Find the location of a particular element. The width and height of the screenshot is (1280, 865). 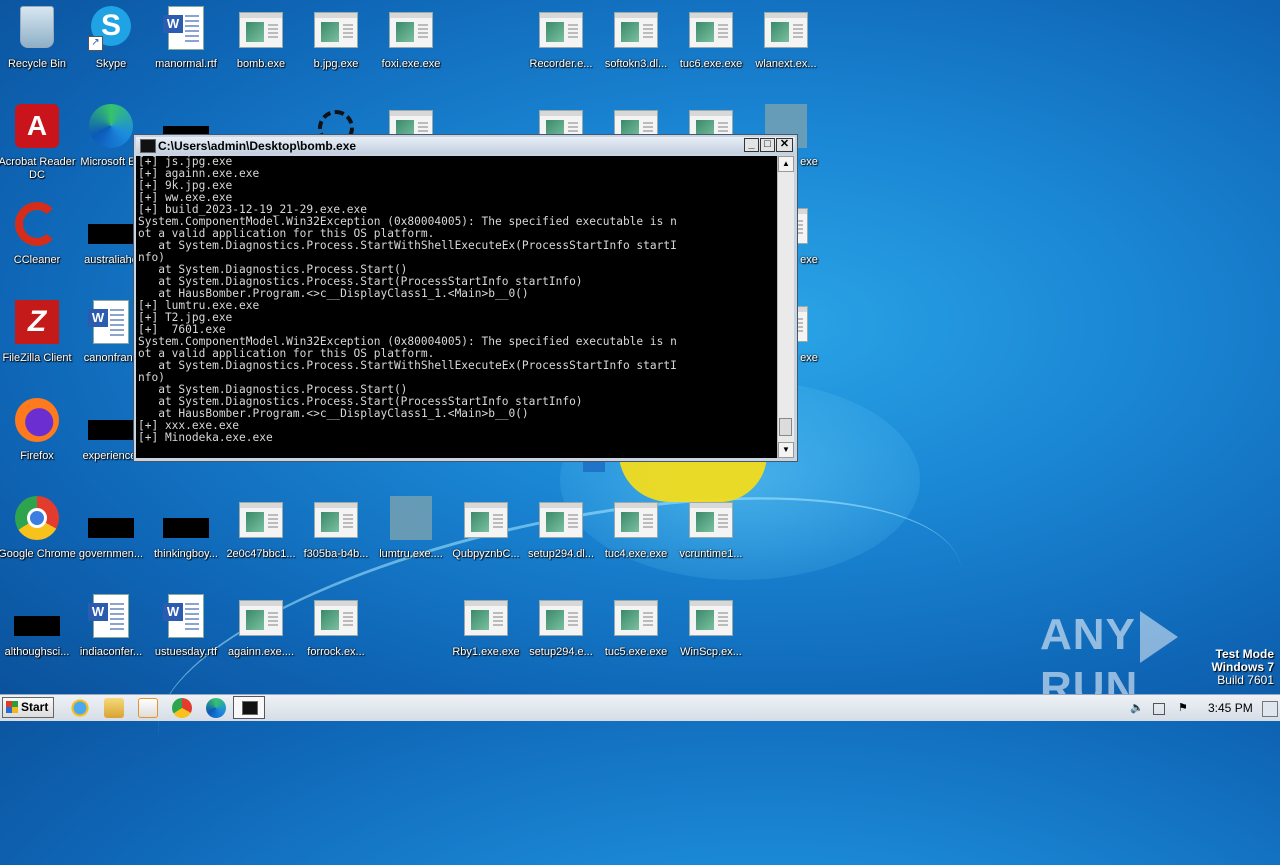

test-mode-notice: Test Mode Windows 7 Build 7601 is located at coordinates (1242, 667).